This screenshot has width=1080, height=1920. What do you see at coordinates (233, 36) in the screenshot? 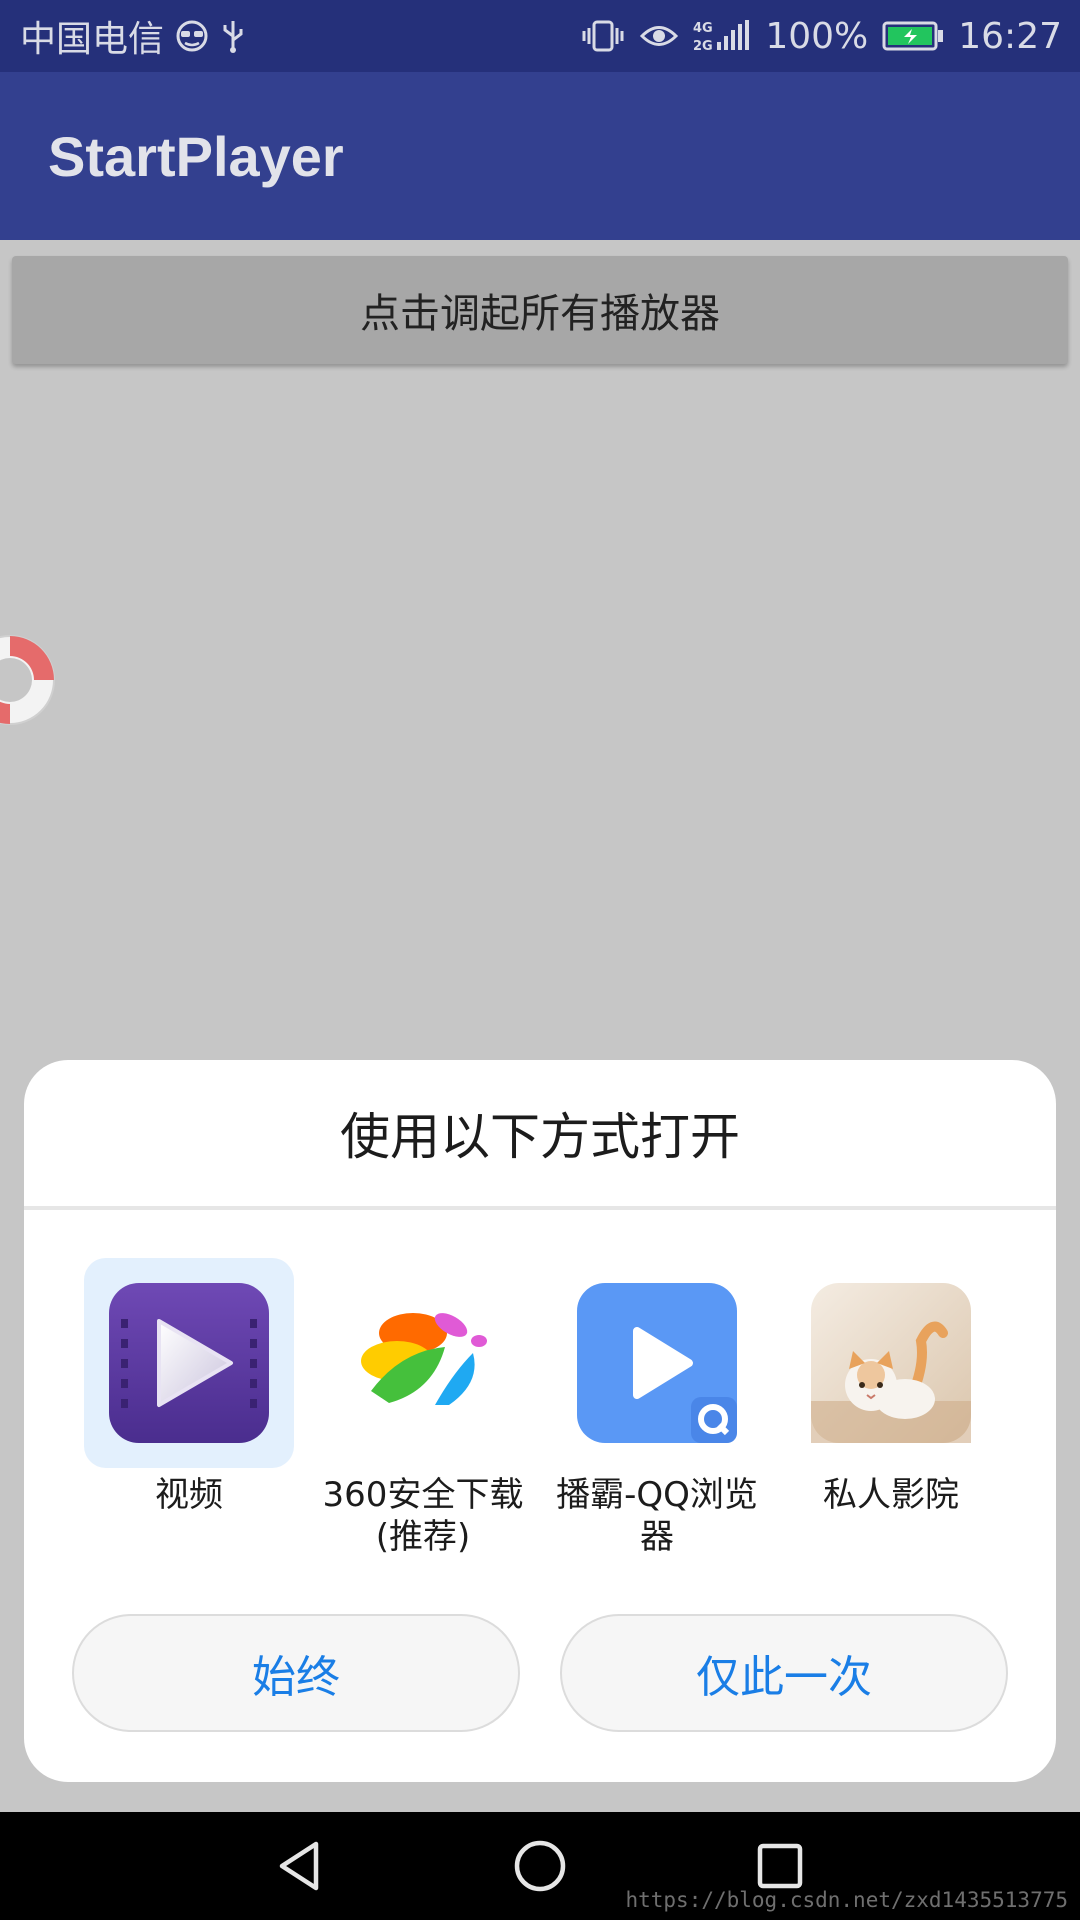
I see `usb-icon` at bounding box center [233, 36].